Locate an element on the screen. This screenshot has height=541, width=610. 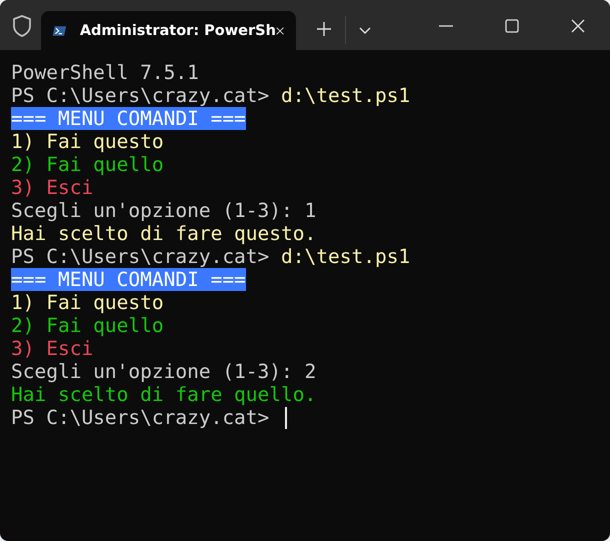
terminal-text: Scegli un'opzione (1-3): 2 is located at coordinates (163, 371).